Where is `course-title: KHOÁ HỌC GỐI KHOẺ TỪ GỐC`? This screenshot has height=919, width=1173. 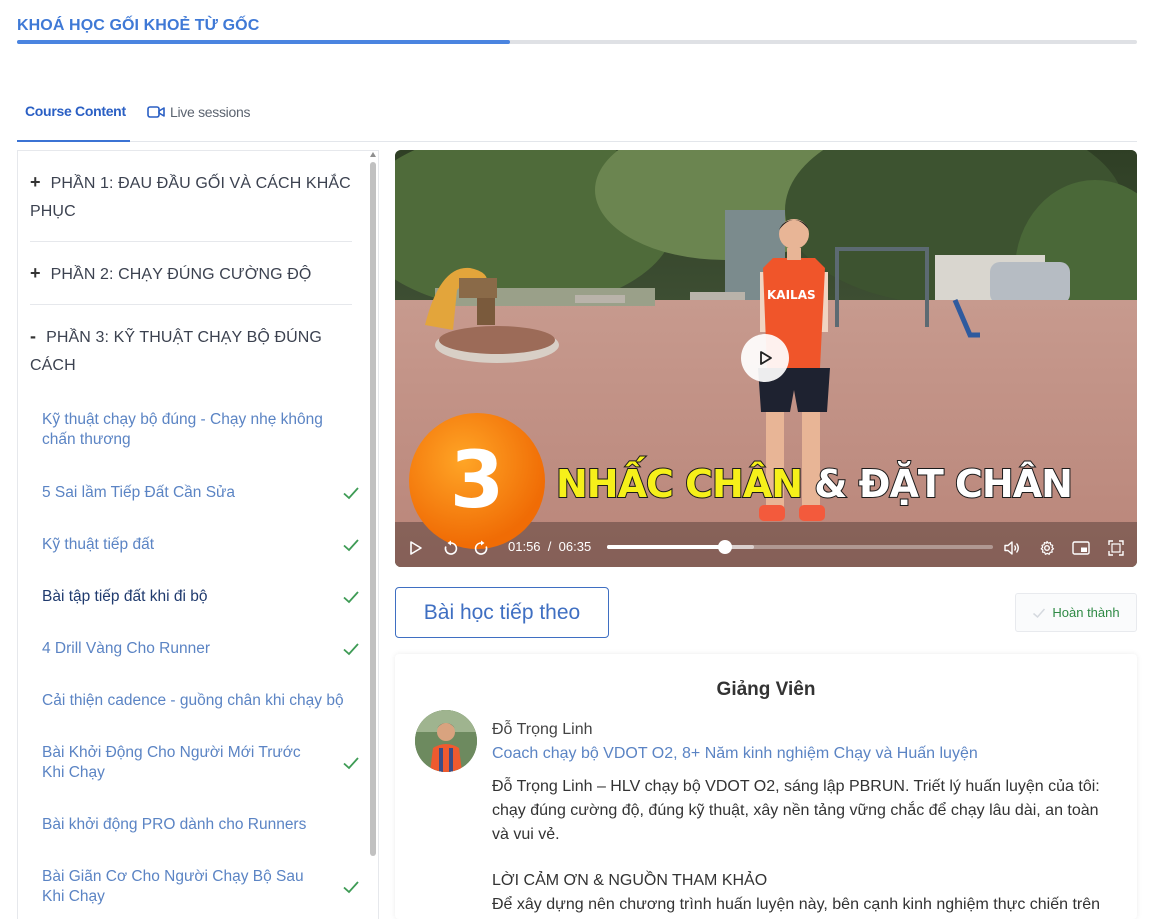
course-title: KHOÁ HỌC GỐI KHOẺ TỪ GỐC is located at coordinates (138, 25).